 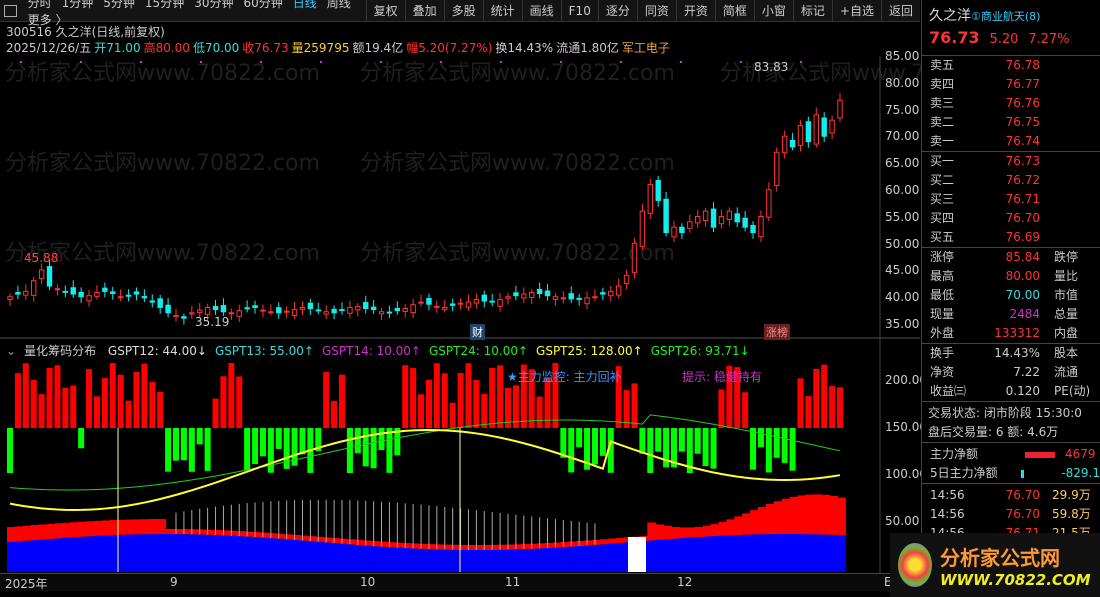 What do you see at coordinates (1005, 16) in the screenshot?
I see `concept-tag: ①商业航天(8)` at bounding box center [1005, 16].